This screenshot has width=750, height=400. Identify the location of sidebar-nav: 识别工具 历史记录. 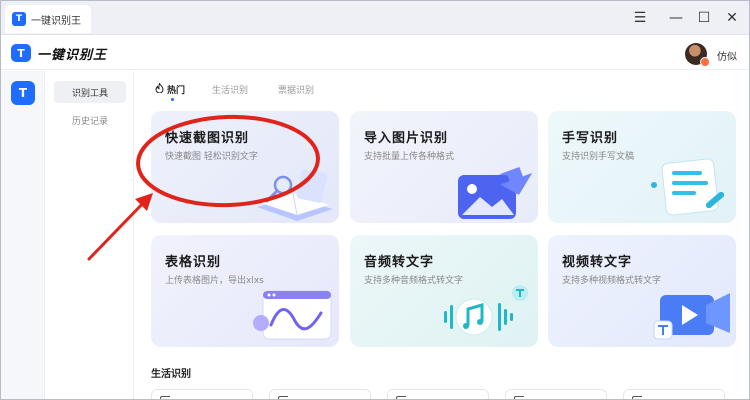
(90, 235).